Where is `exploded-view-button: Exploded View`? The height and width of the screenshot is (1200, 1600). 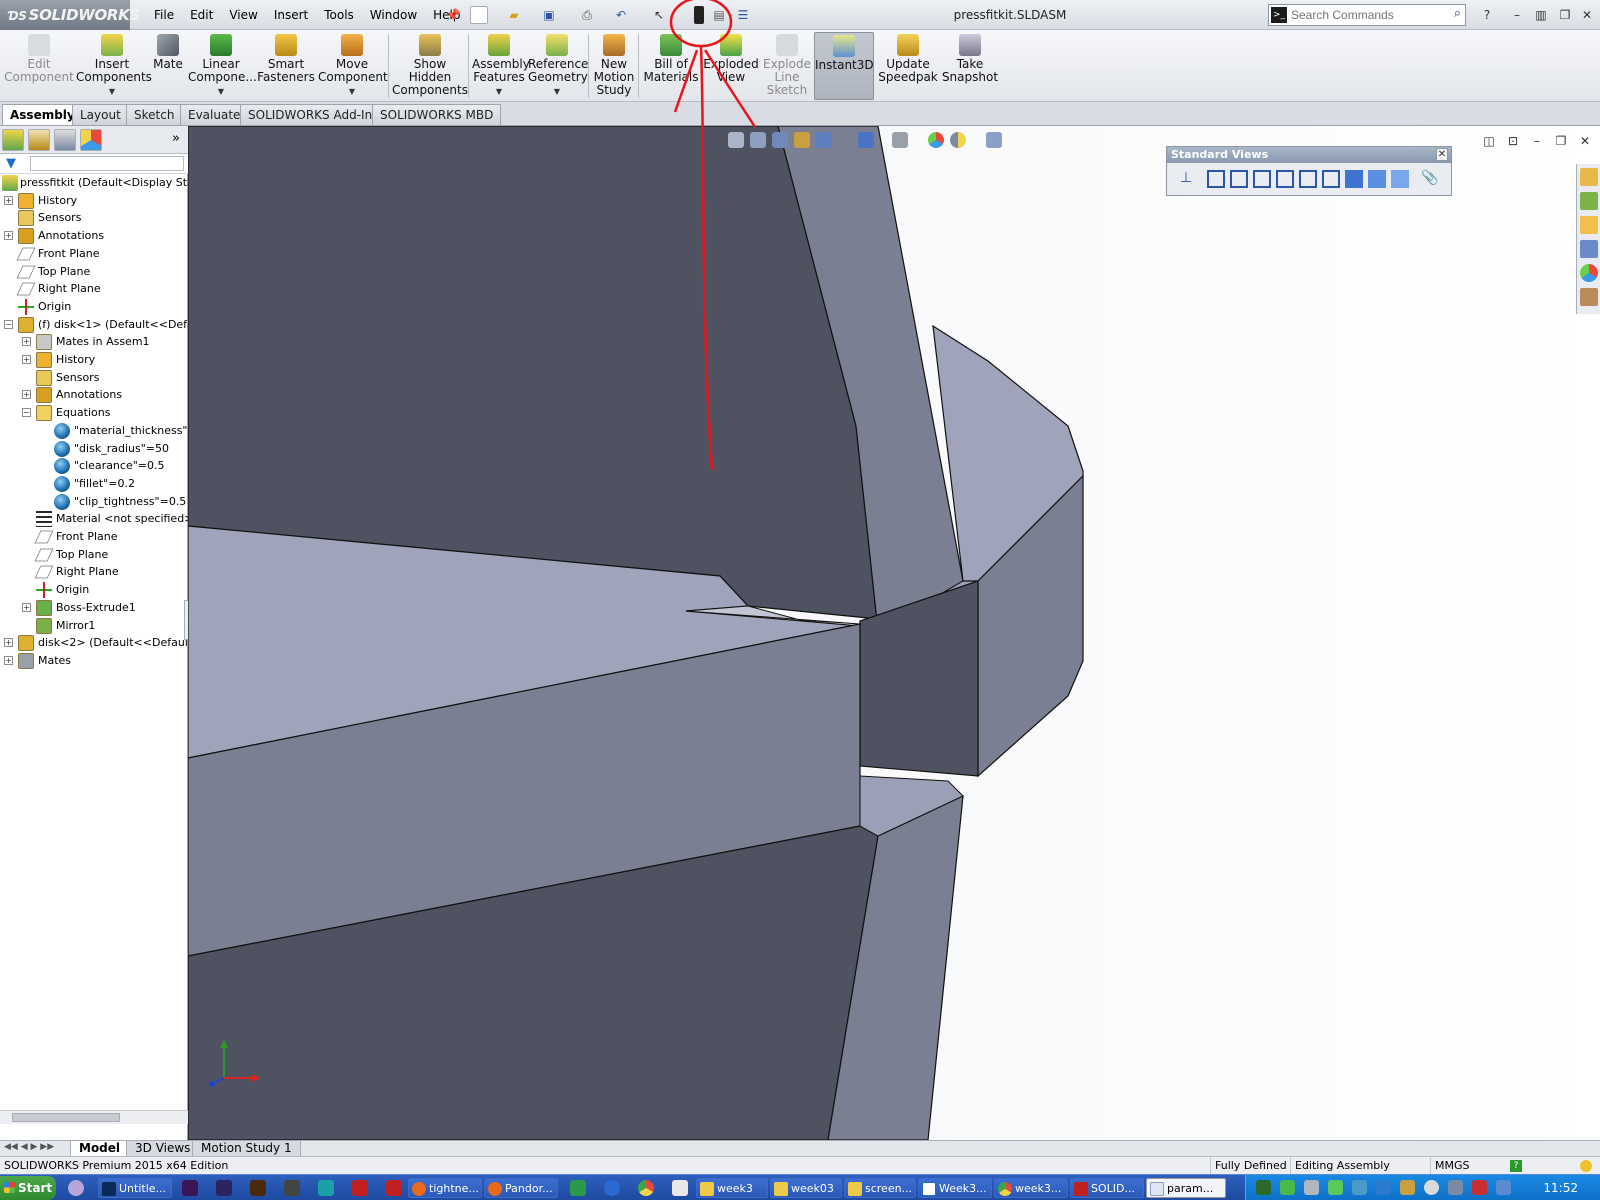 exploded-view-button: Exploded View is located at coordinates (731, 66).